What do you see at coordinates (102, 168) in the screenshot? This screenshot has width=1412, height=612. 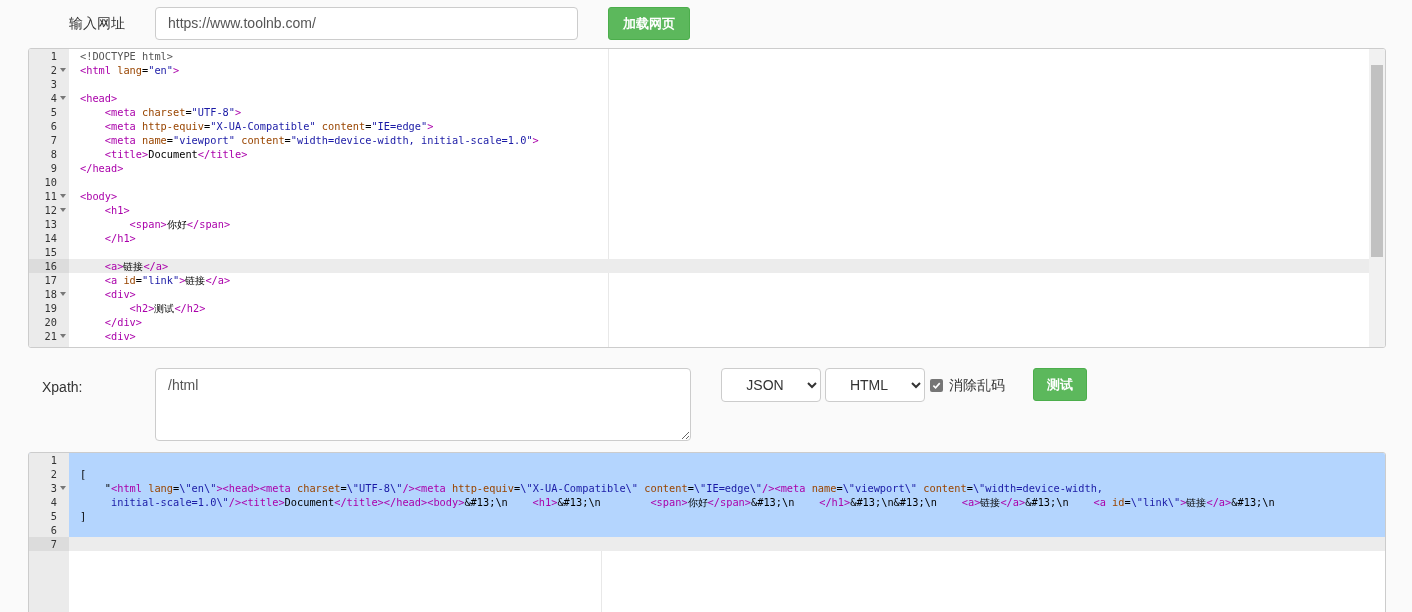 I see `code-text: </head>` at bounding box center [102, 168].